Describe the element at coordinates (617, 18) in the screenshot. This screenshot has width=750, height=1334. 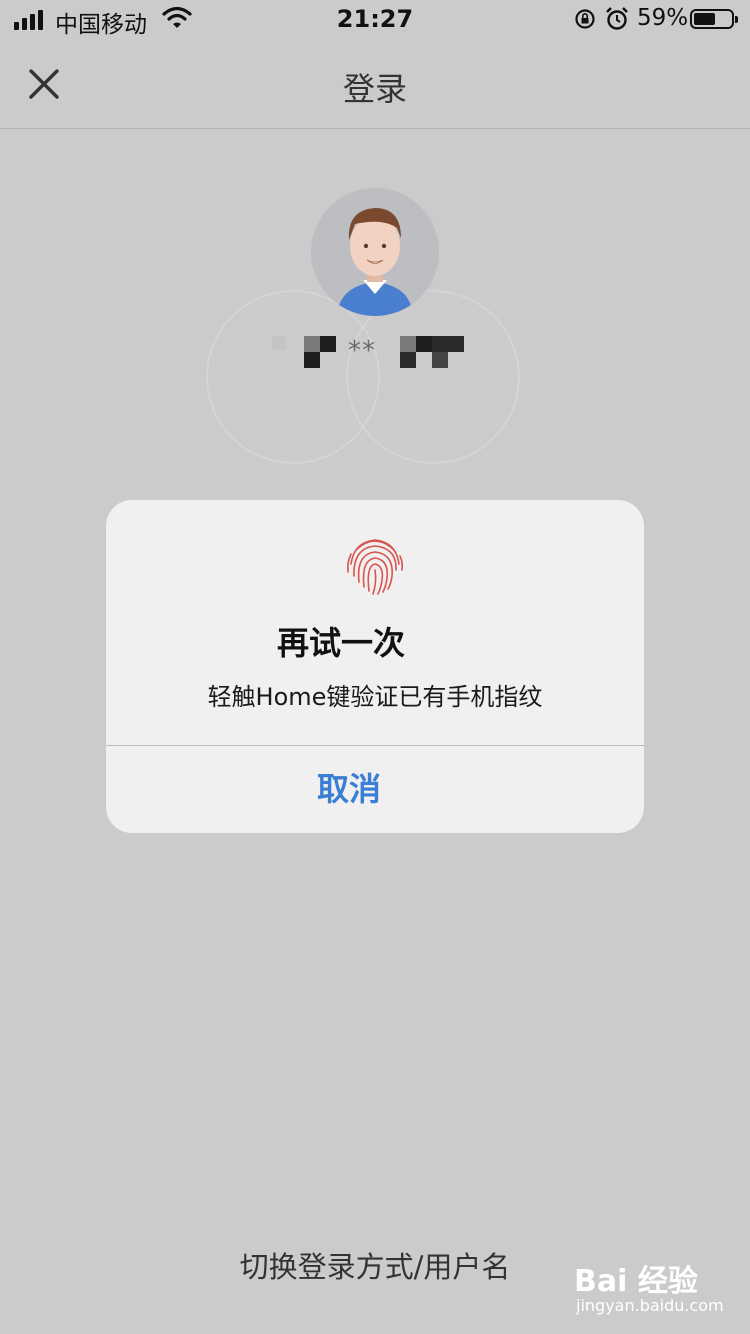
I see `alarm-icon` at that location.